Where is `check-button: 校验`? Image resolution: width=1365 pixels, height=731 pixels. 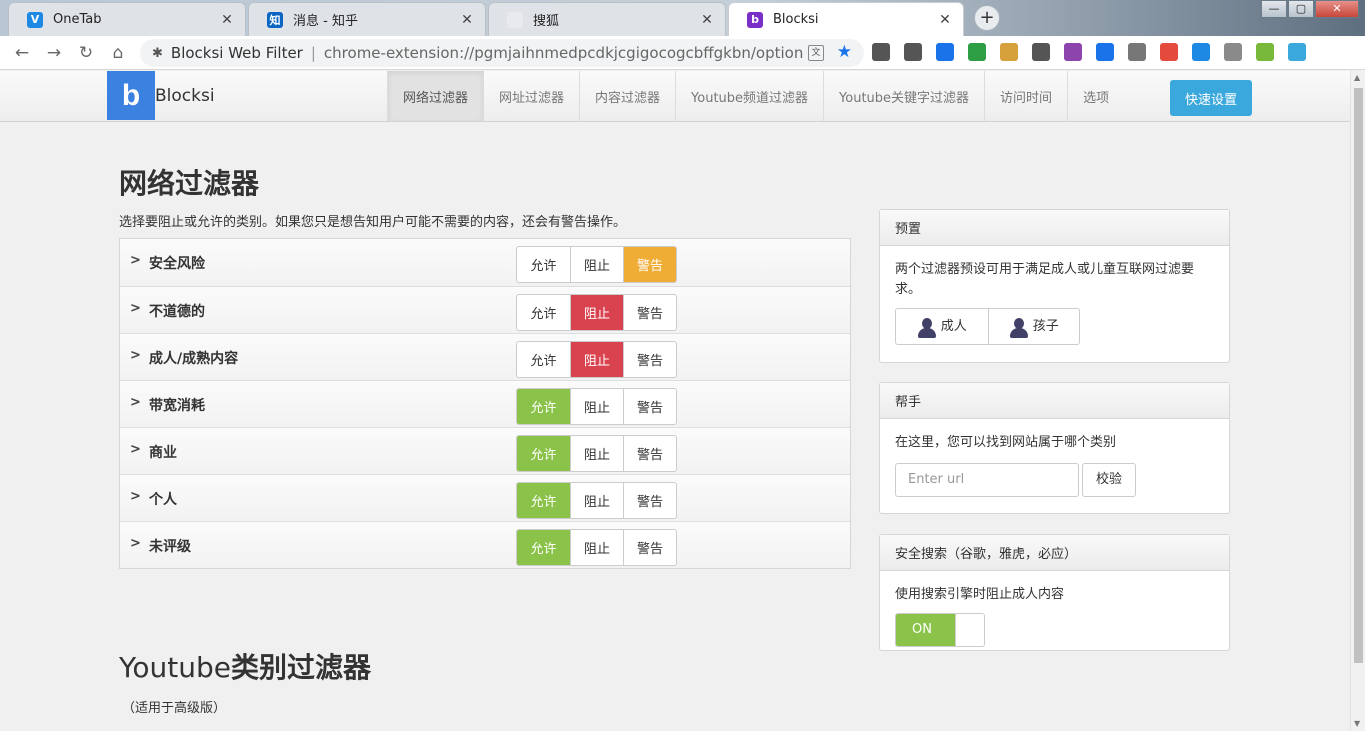
check-button: 校验 is located at coordinates (1109, 480).